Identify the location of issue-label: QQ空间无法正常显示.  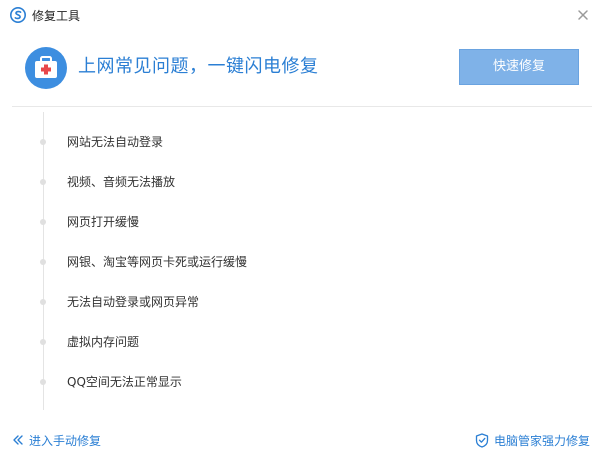
(124, 382).